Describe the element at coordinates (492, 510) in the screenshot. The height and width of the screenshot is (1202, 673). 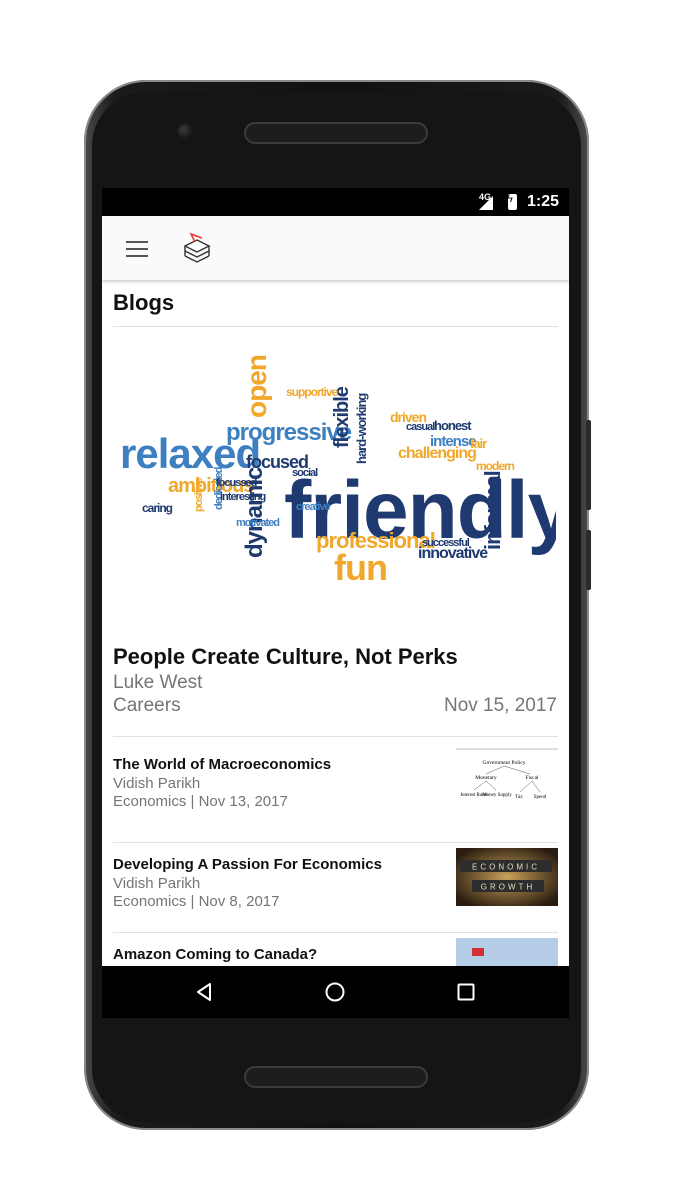
I see `word-cloud-word: informal` at that location.